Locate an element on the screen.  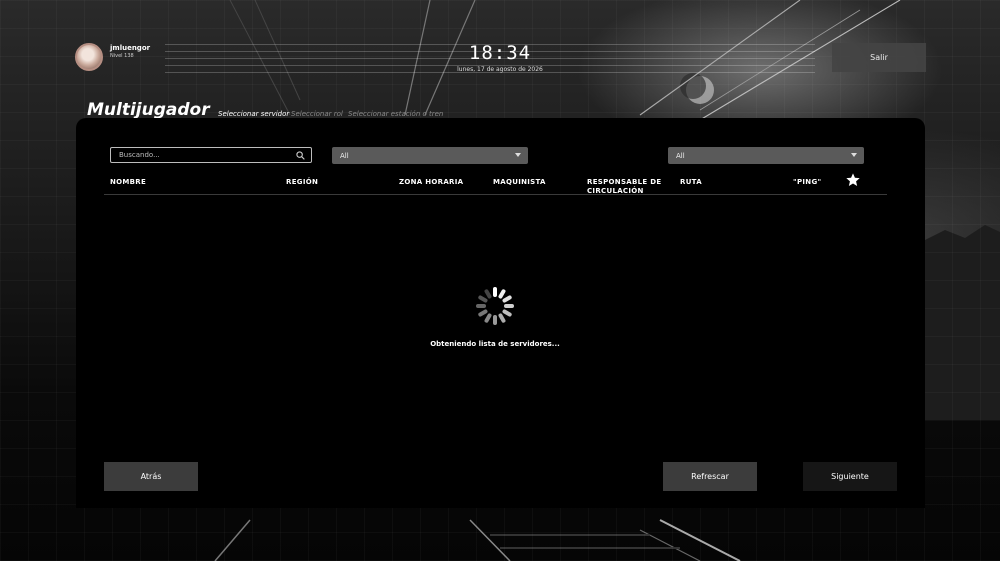
search-icon is located at coordinates (300, 155).